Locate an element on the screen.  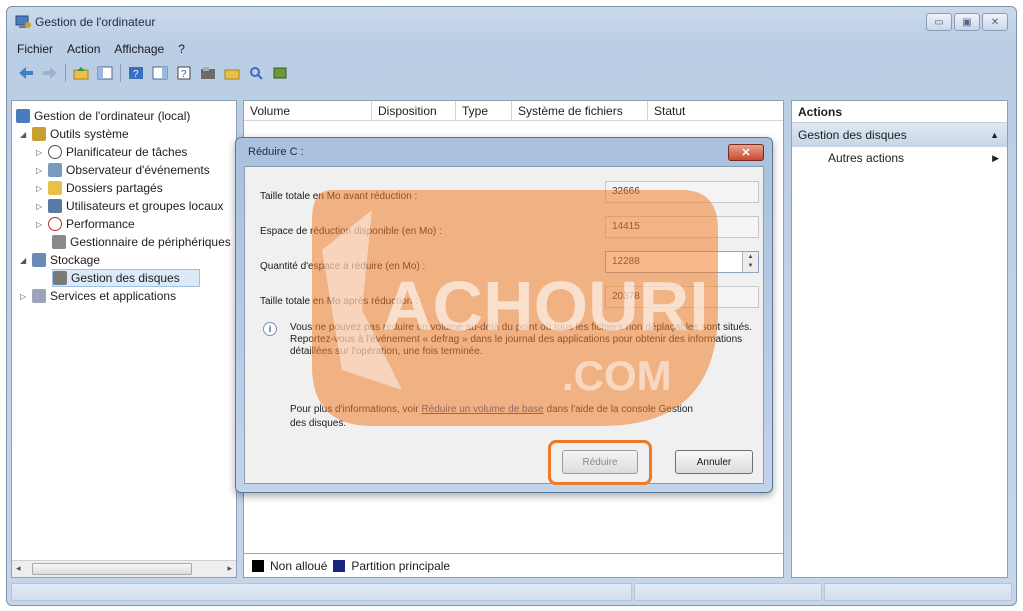
toolbar: ? ? is located at coordinates (511, 73).